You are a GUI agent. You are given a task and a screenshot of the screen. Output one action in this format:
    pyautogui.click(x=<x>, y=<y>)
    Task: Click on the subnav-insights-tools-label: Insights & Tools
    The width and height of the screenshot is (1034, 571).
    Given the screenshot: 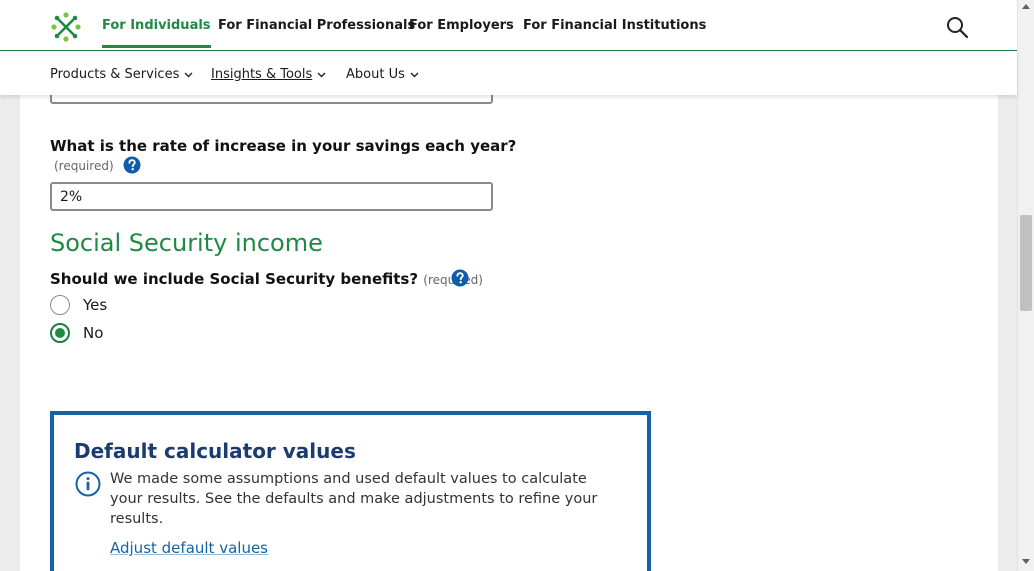 What is the action you would take?
    pyautogui.click(x=262, y=74)
    